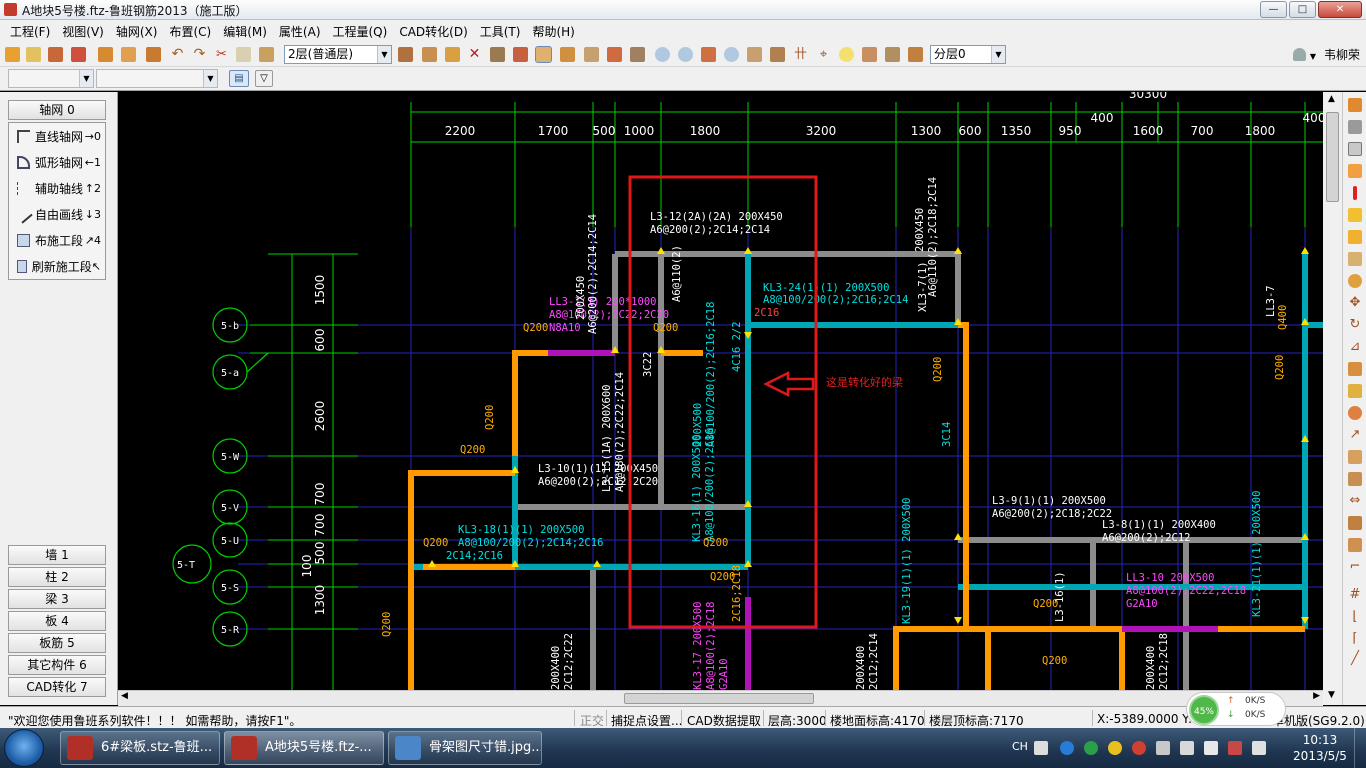 This screenshot has height=768, width=1366. I want to click on rotate-icon: ↻, so click(1355, 325).